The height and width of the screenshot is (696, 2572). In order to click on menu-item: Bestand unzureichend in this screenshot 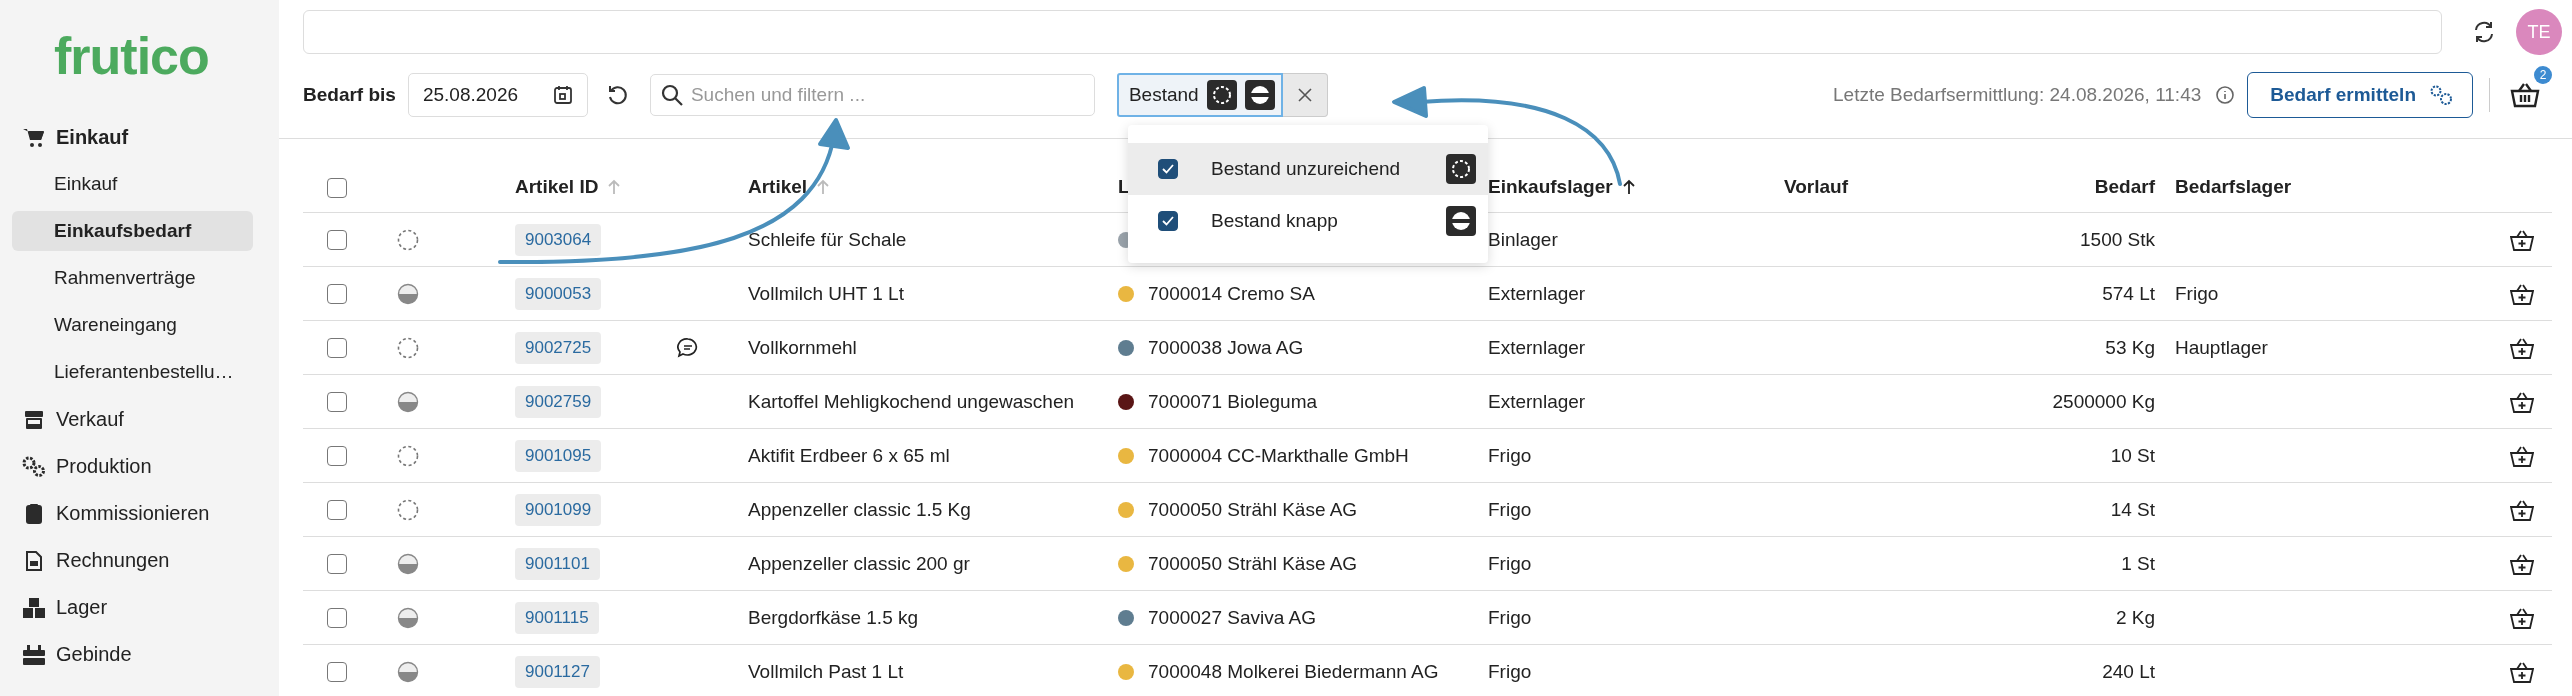, I will do `click(1308, 169)`.